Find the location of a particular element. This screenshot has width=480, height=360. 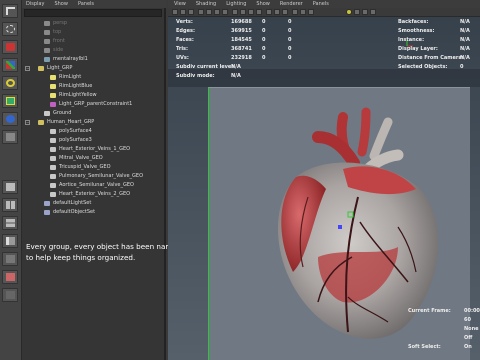

outliner-item: Light_GRP_parentConstraint1 is located at coordinates (94, 104).